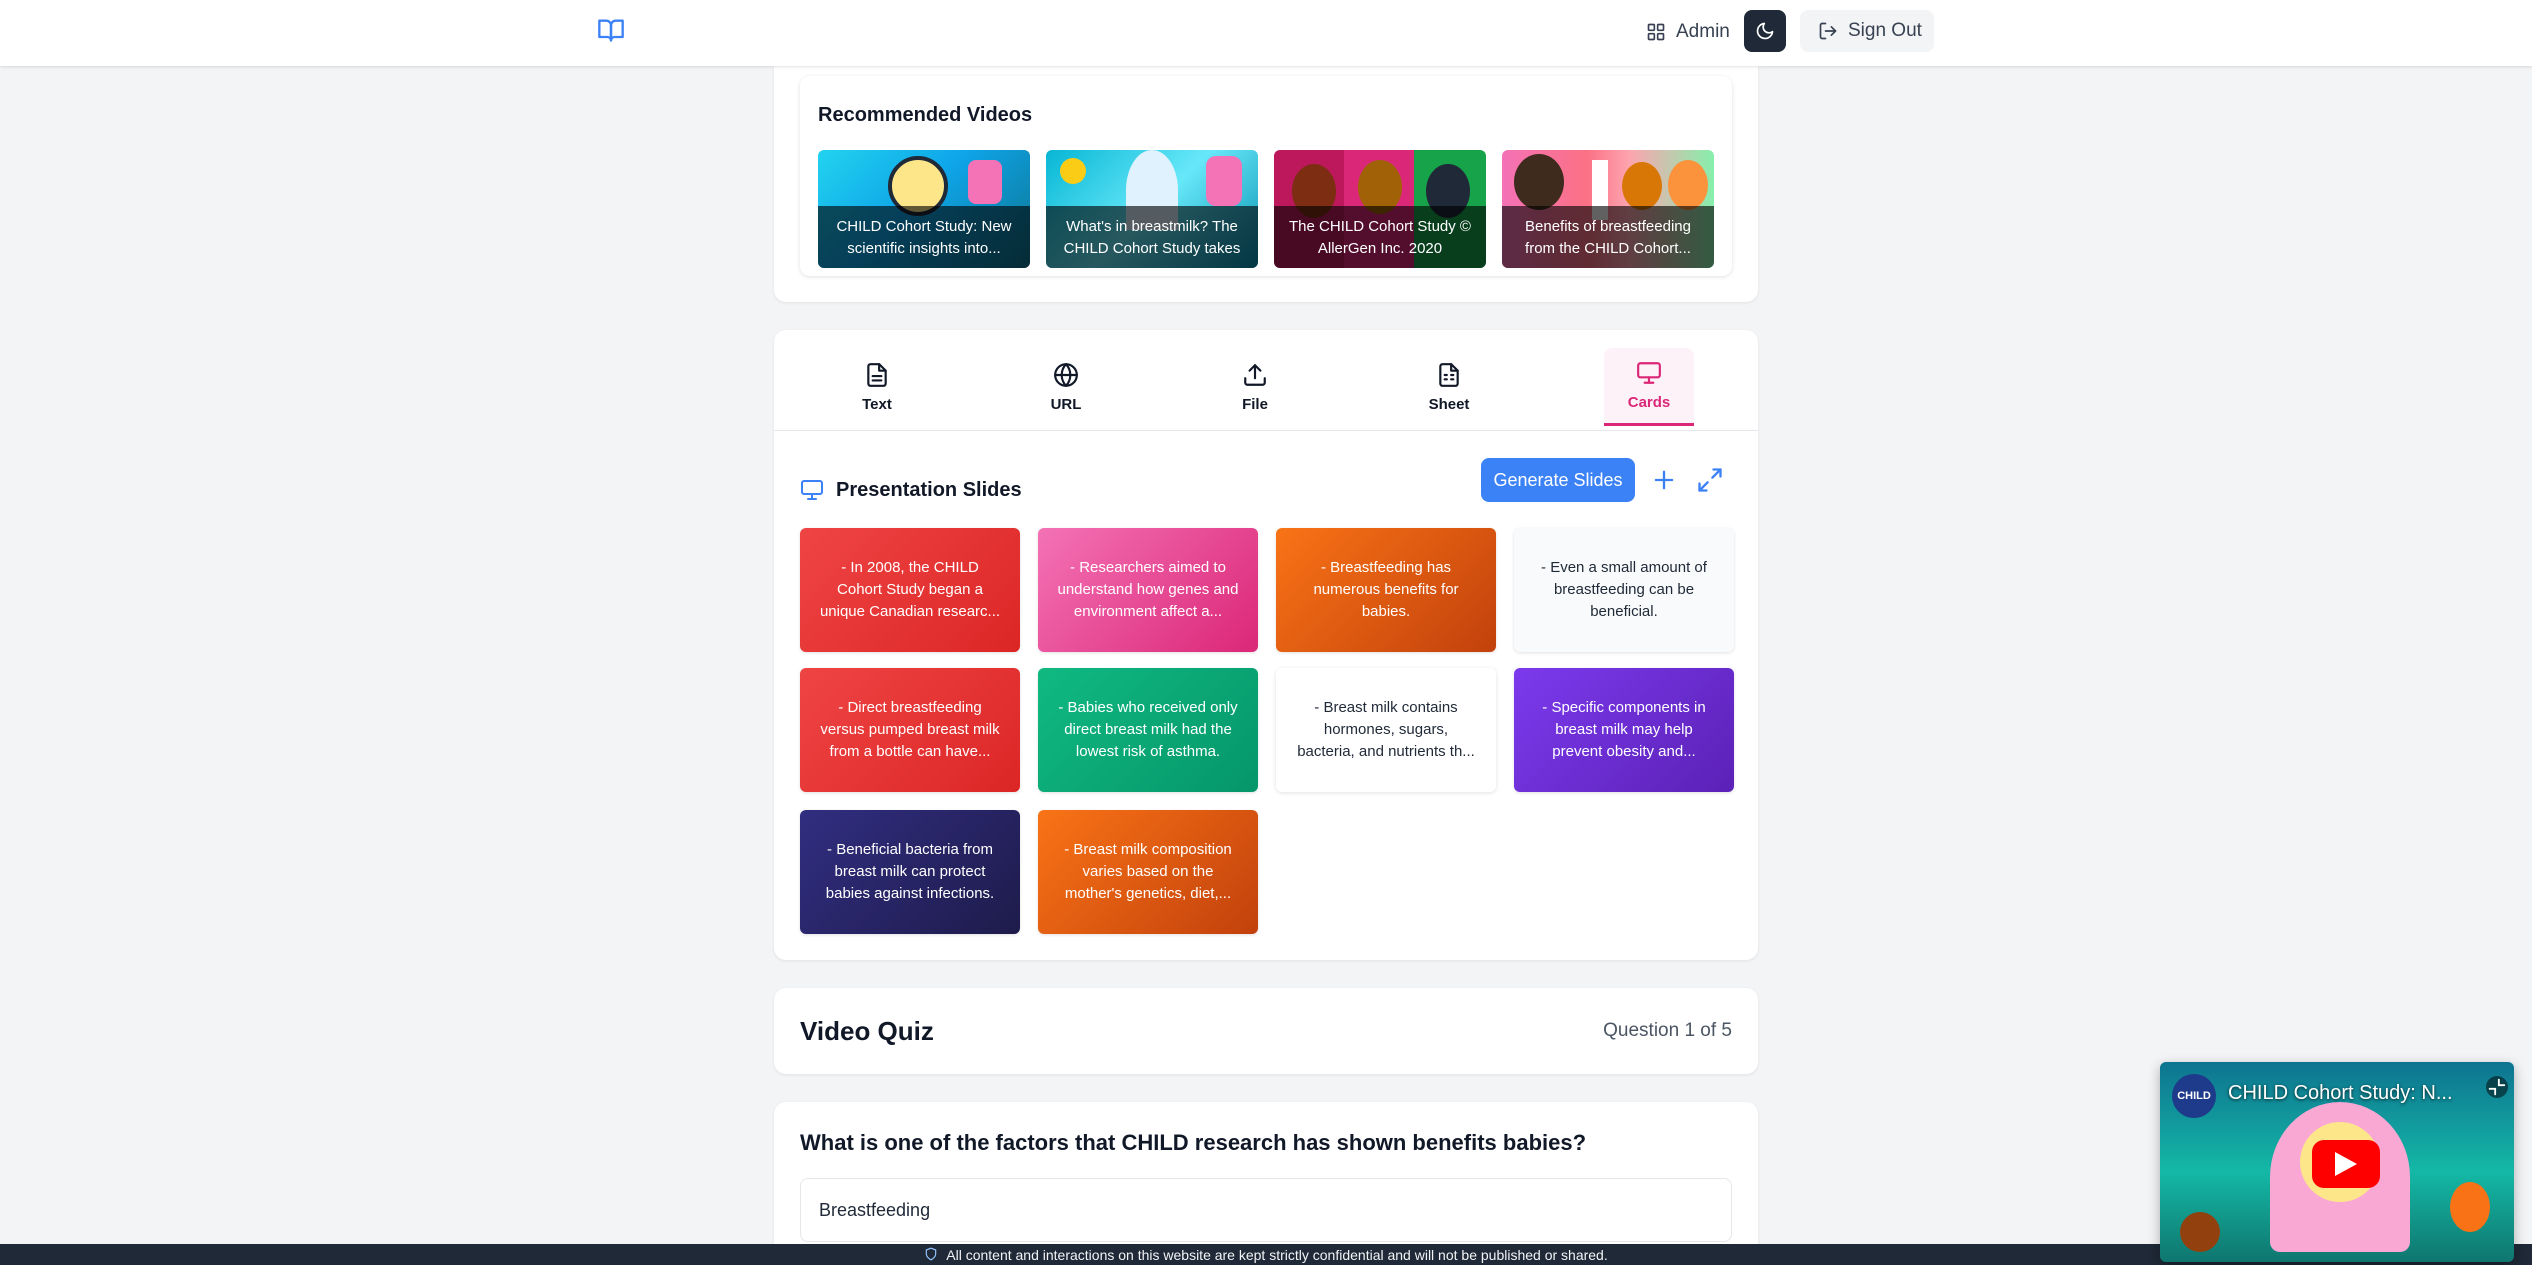 This screenshot has height=1265, width=2532. Describe the element at coordinates (1066, 374) in the screenshot. I see `globe-icon` at that location.